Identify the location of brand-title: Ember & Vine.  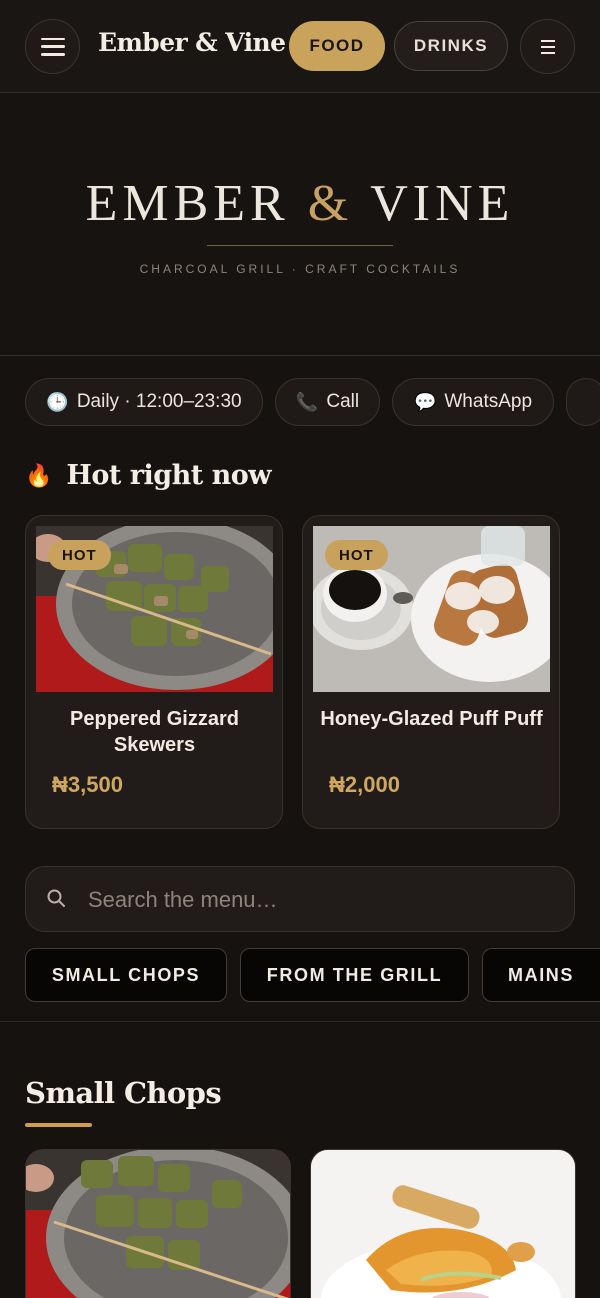
(192, 42).